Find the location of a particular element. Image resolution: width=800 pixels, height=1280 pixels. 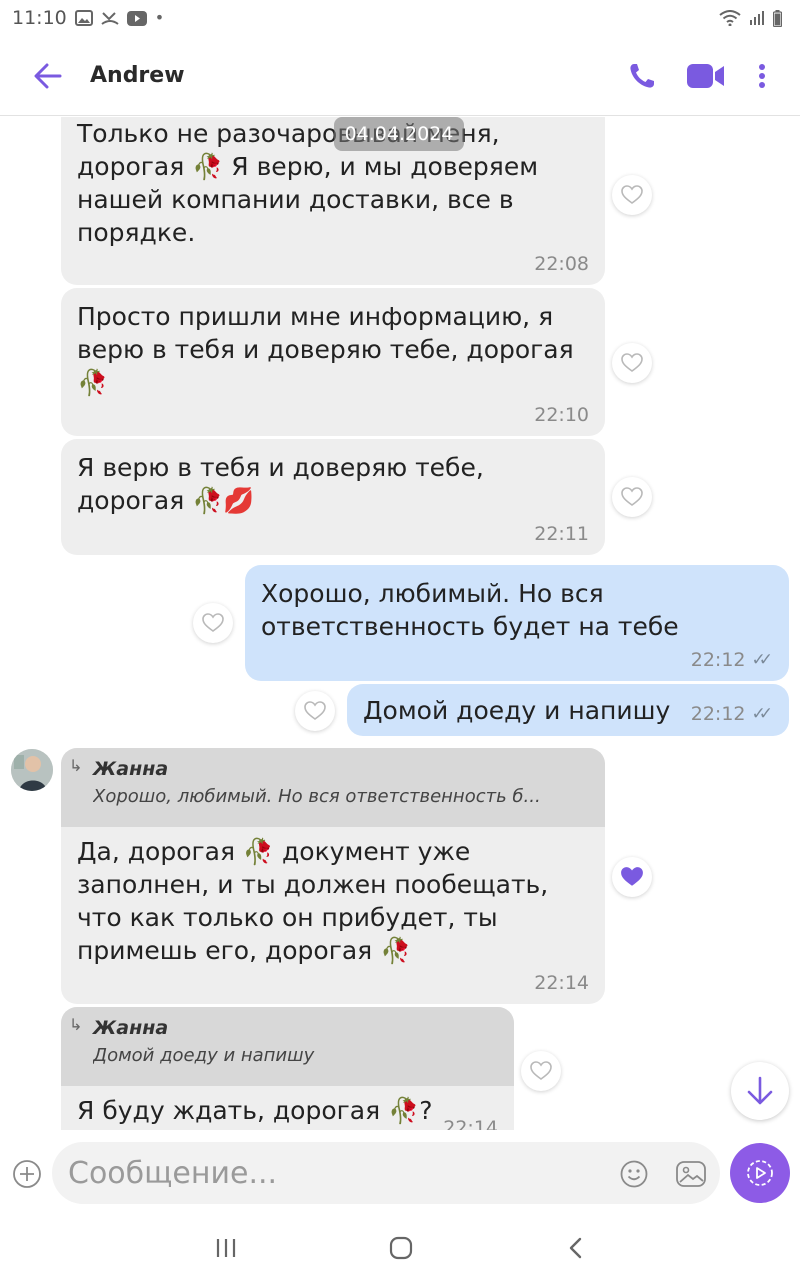

smiley-icon is located at coordinates (634, 1174).